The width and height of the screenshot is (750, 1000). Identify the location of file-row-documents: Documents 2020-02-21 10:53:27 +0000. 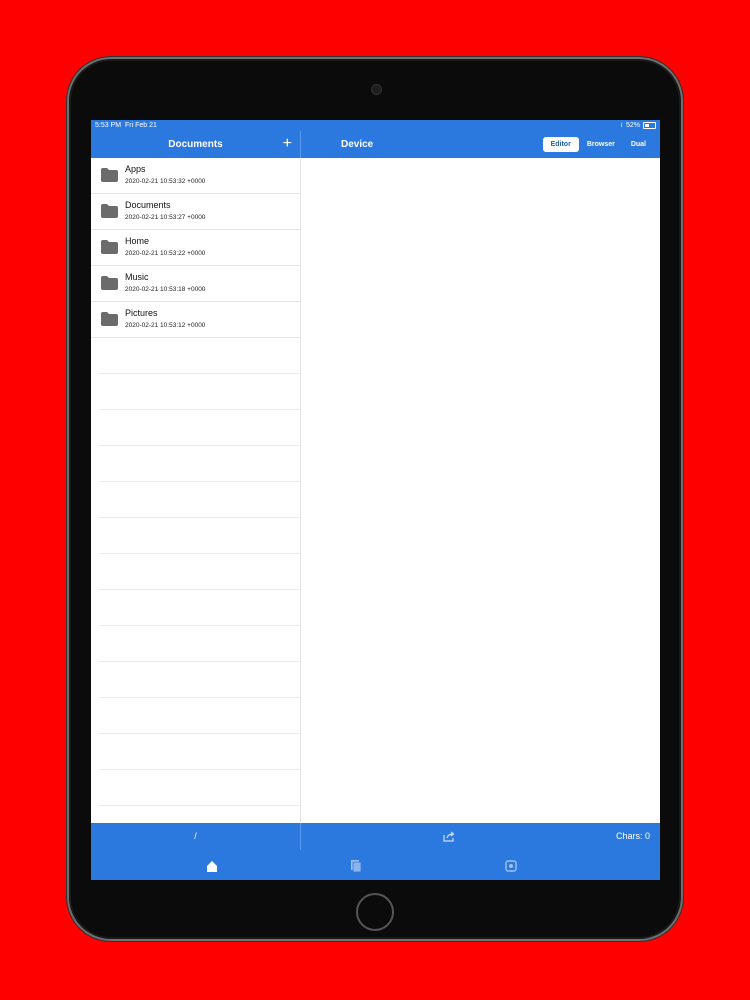
(195, 212).